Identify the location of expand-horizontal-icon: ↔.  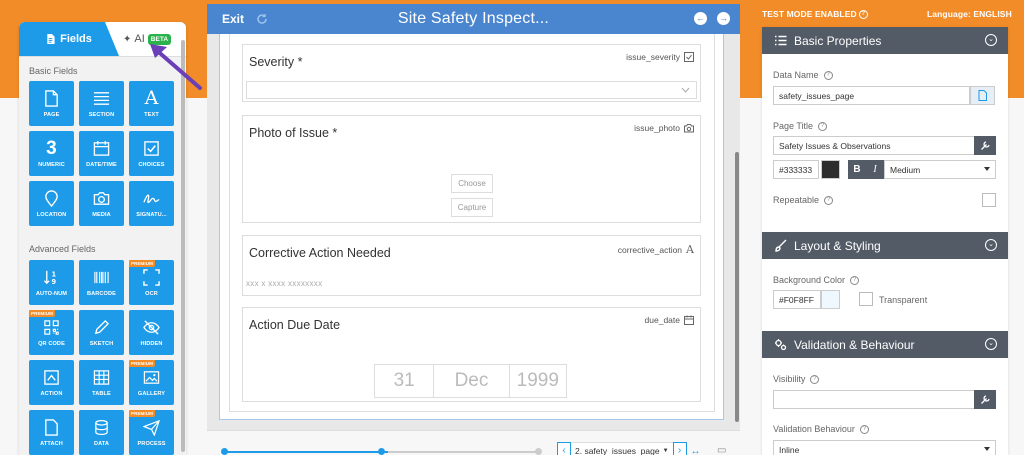
(696, 450).